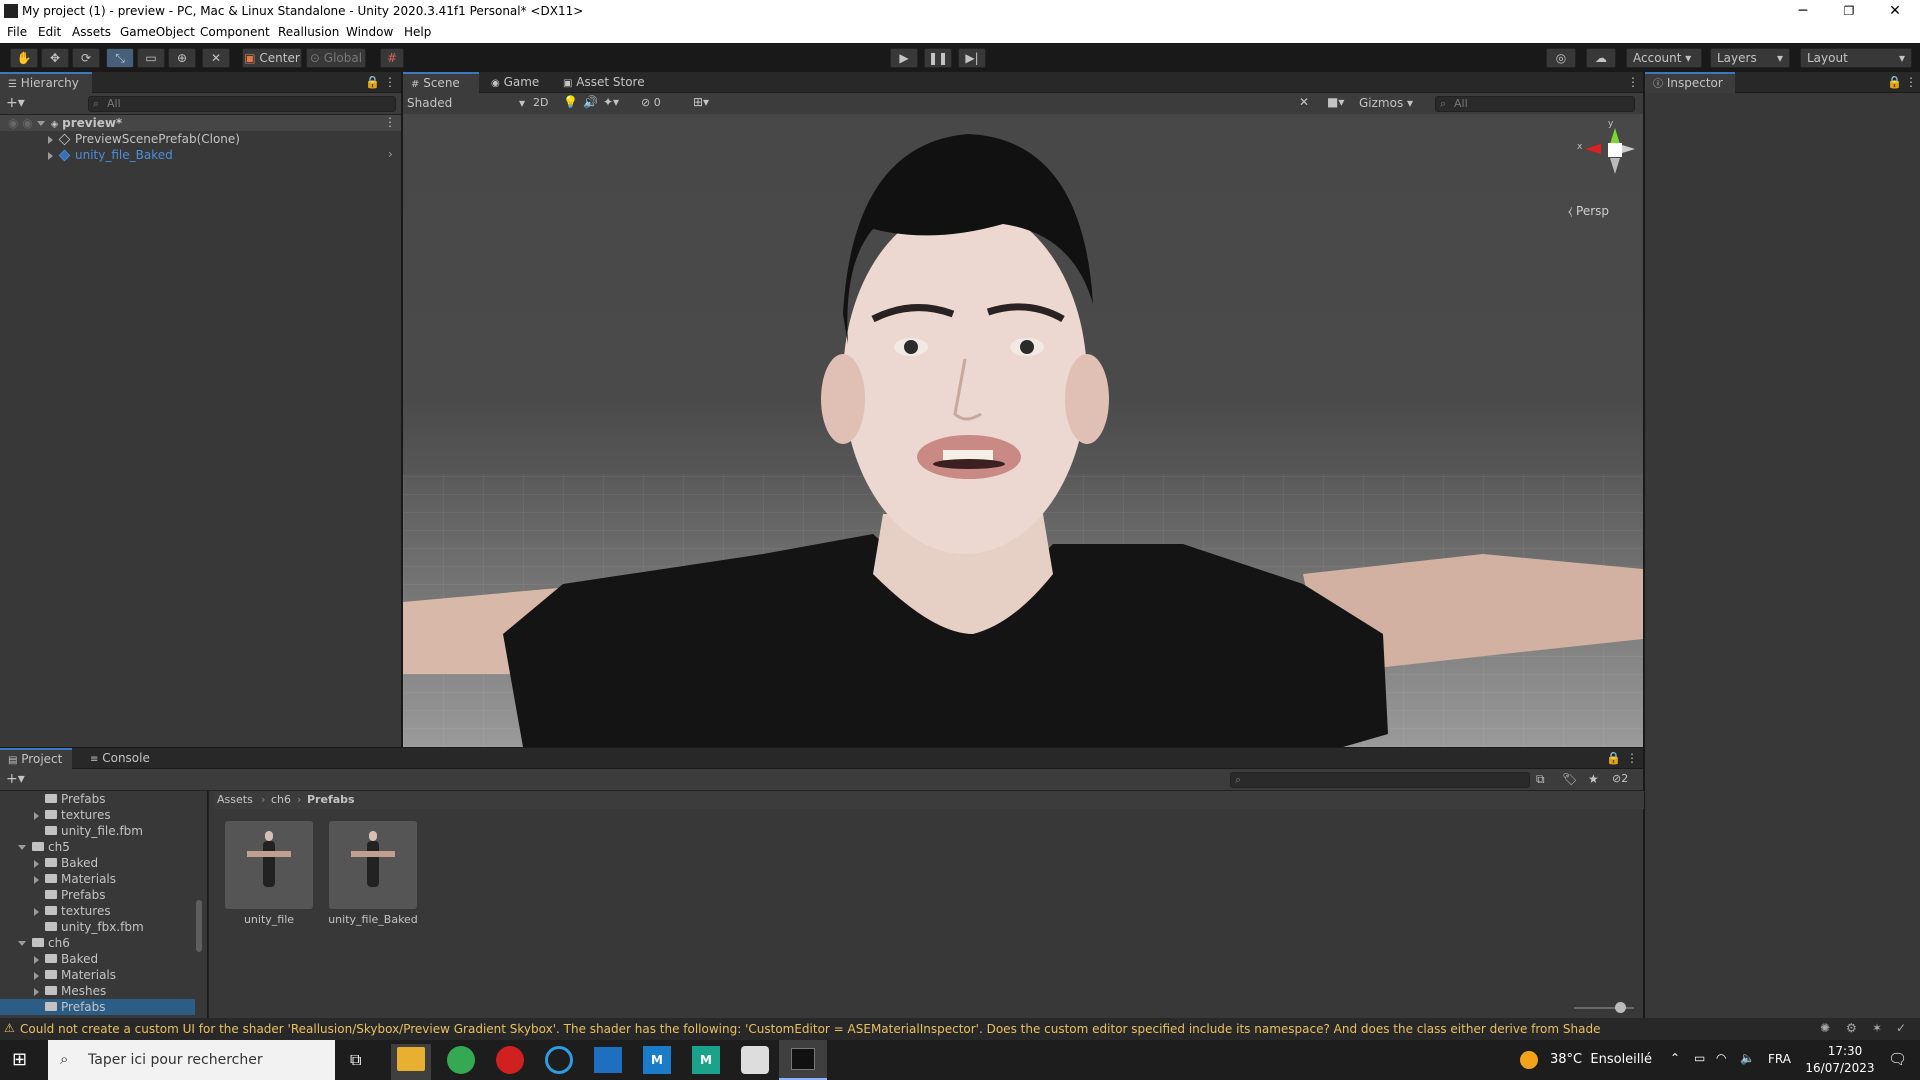  What do you see at coordinates (608, 1060) in the screenshot?
I see `store-icon` at bounding box center [608, 1060].